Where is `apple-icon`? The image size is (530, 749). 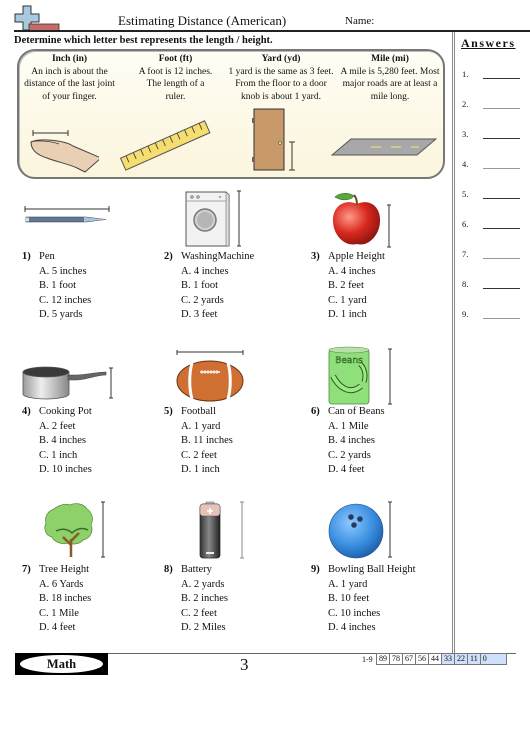 apple-icon is located at coordinates (361, 220).